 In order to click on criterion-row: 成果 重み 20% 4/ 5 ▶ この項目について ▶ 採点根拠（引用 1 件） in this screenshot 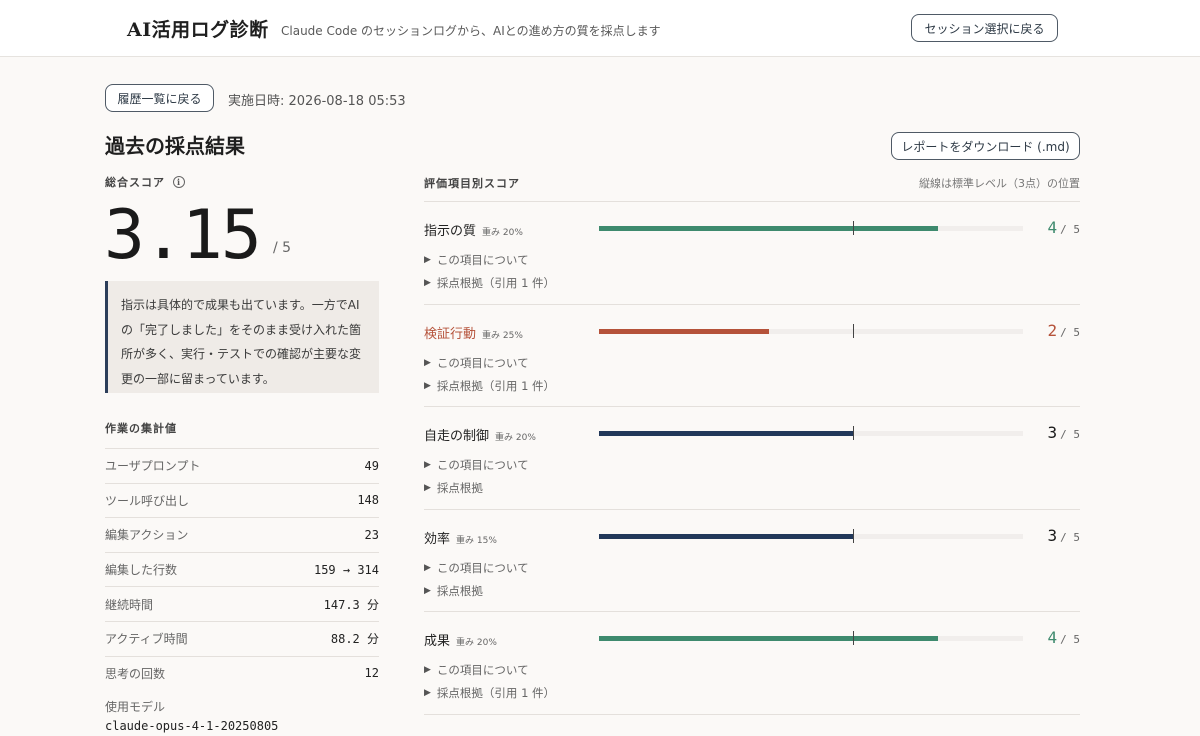, I will do `click(752, 662)`.